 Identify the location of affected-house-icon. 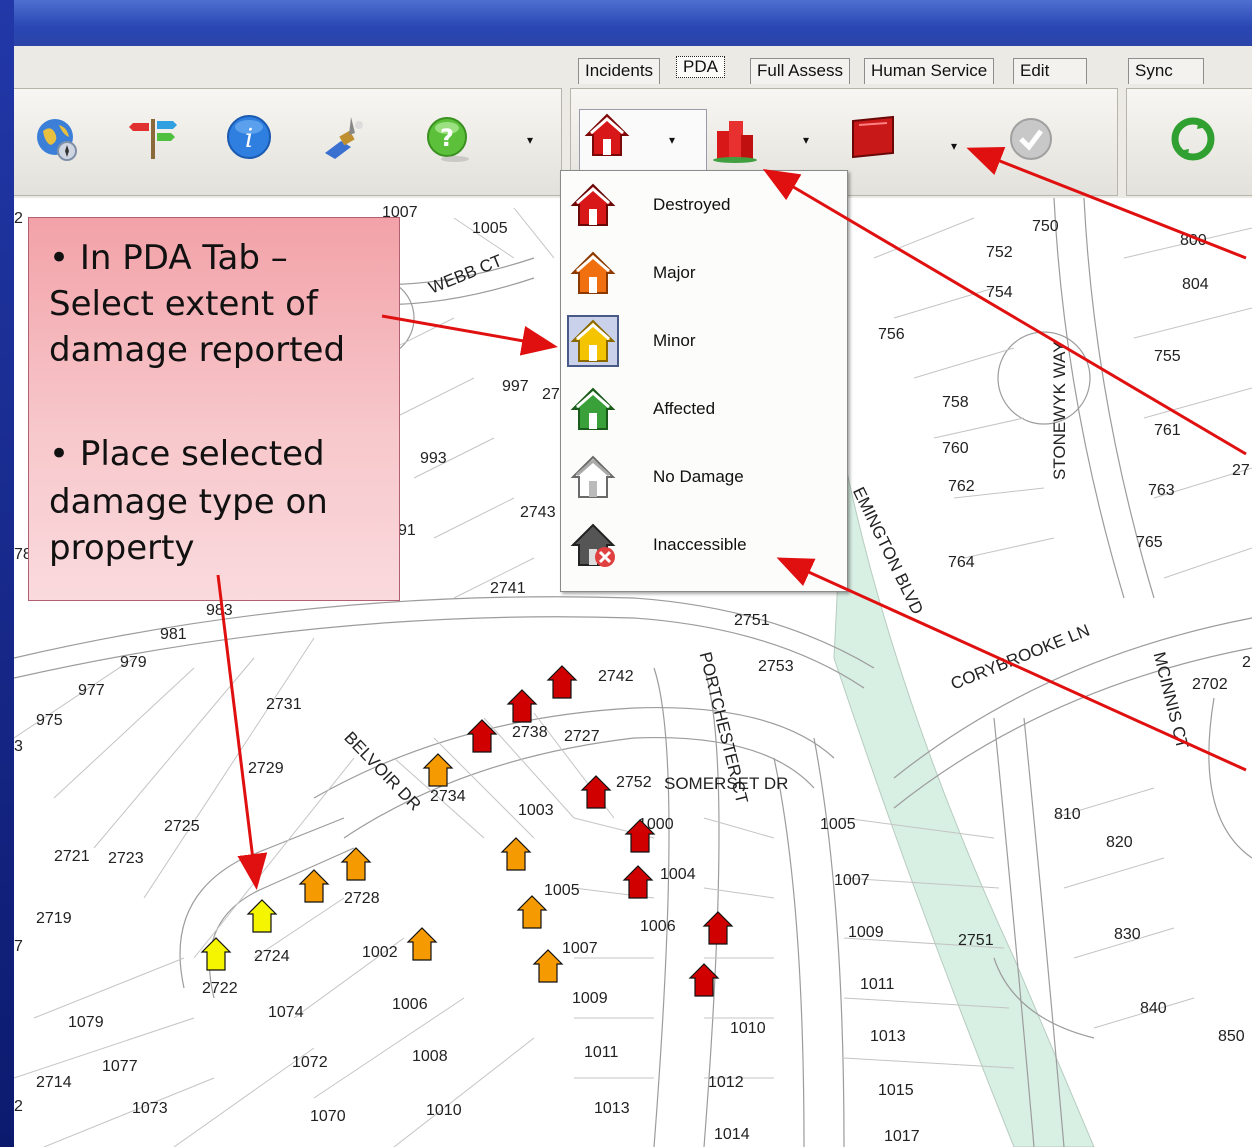
(593, 408).